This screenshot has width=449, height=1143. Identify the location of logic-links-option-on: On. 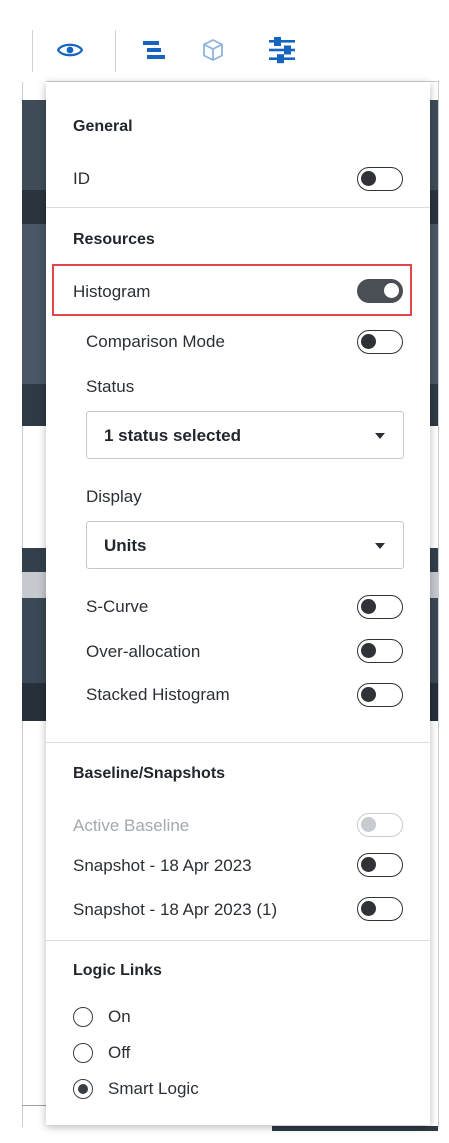
(119, 1016).